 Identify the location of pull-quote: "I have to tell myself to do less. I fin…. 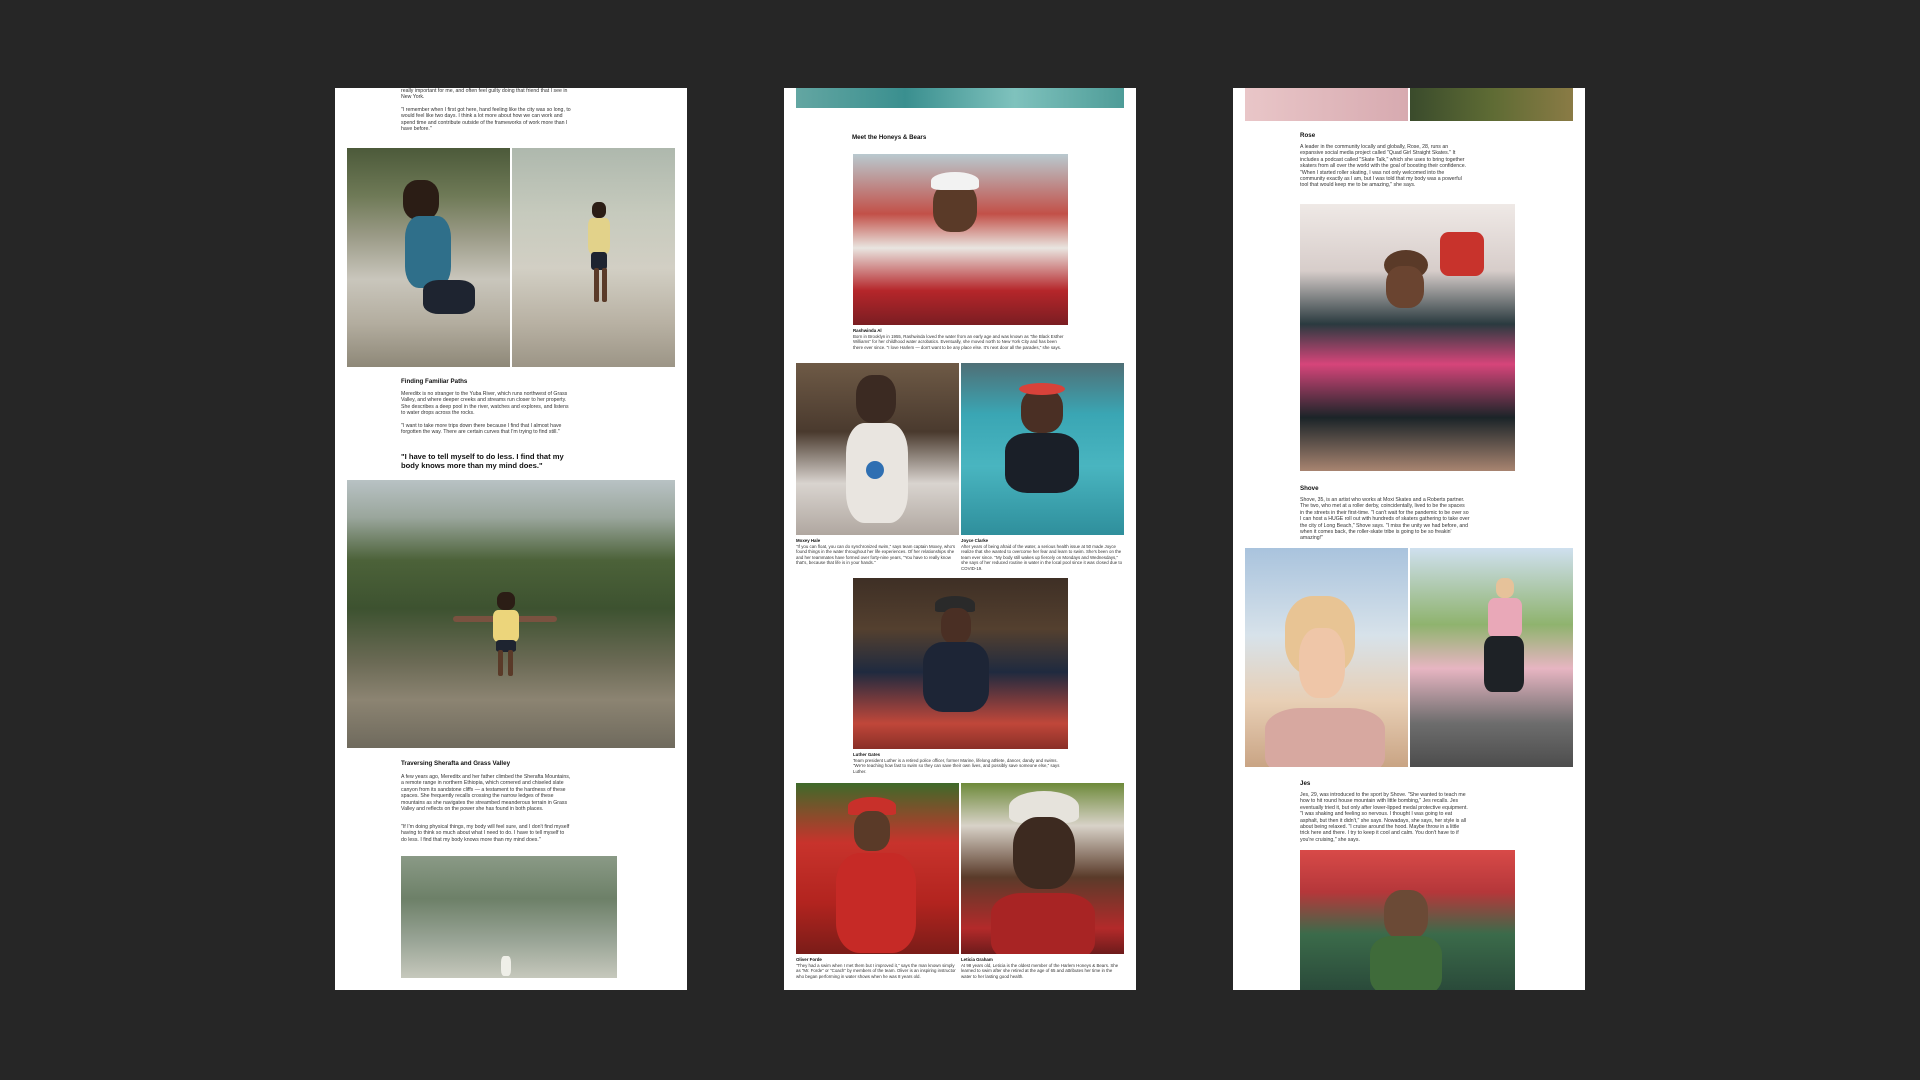
(482, 461).